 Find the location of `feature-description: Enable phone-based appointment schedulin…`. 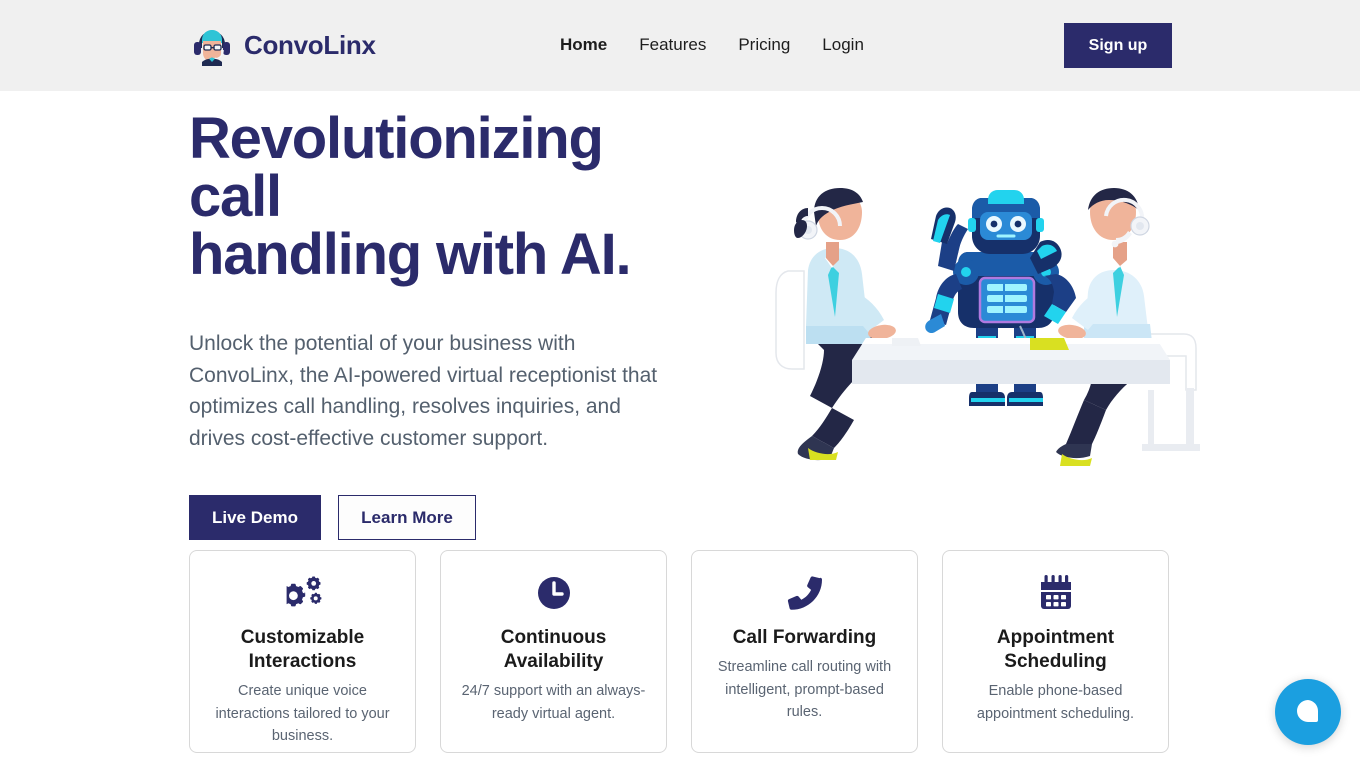

feature-description: Enable phone-based appointment schedulin… is located at coordinates (1055, 702).